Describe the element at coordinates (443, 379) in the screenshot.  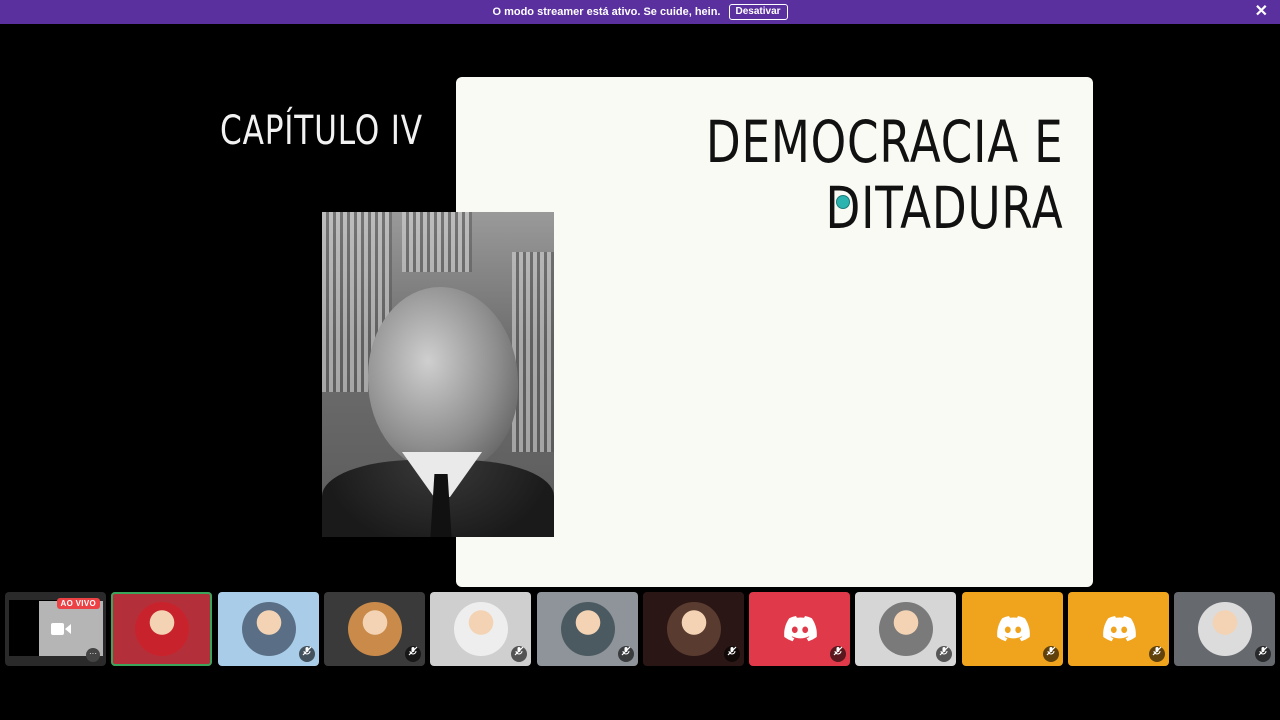
I see `portrait-head` at that location.